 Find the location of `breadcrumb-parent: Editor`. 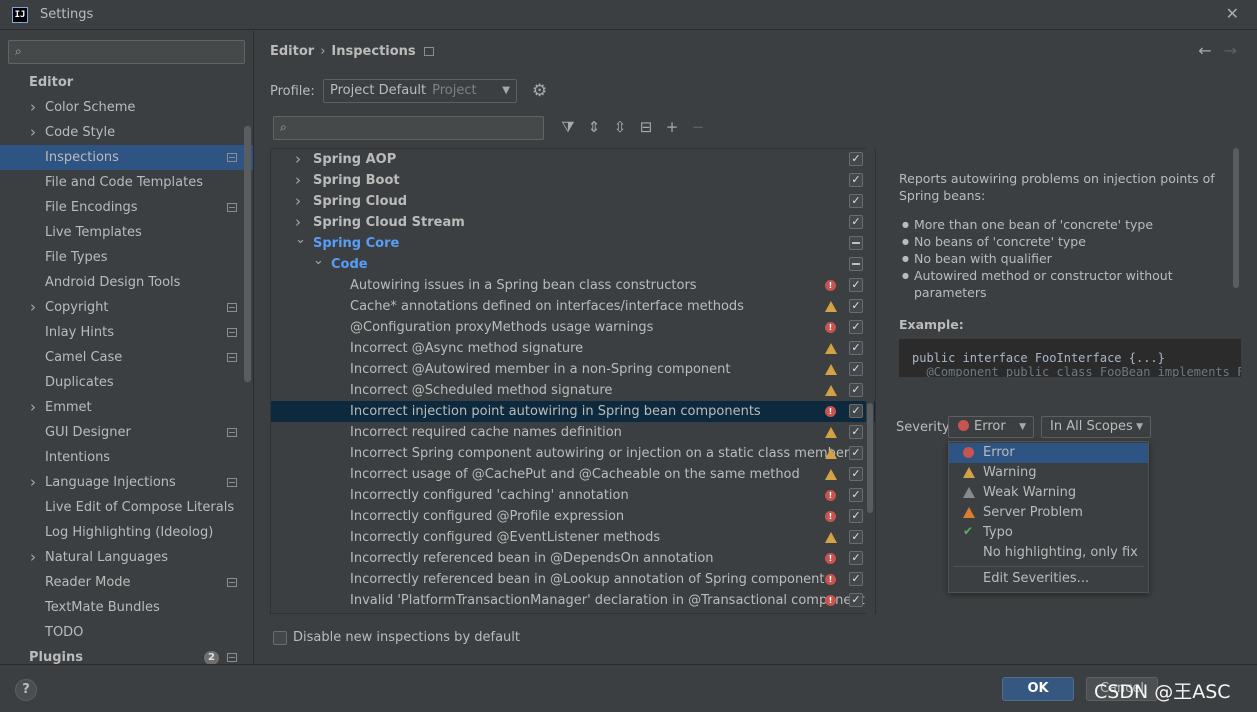

breadcrumb-parent: Editor is located at coordinates (292, 51).